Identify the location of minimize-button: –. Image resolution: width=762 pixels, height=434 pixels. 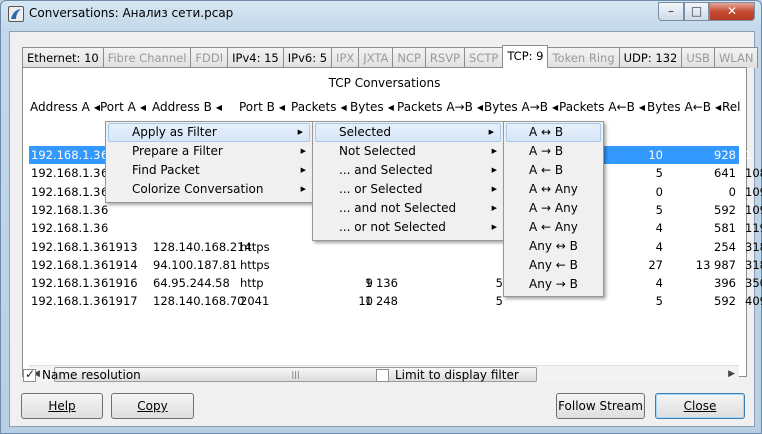
(671, 11).